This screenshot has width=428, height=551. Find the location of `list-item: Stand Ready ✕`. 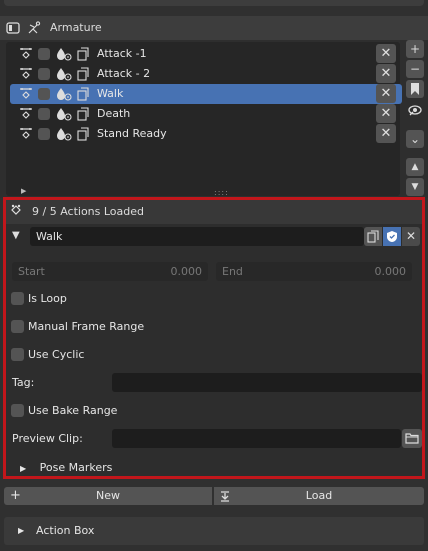

list-item: Stand Ready ✕ is located at coordinates (206, 134).